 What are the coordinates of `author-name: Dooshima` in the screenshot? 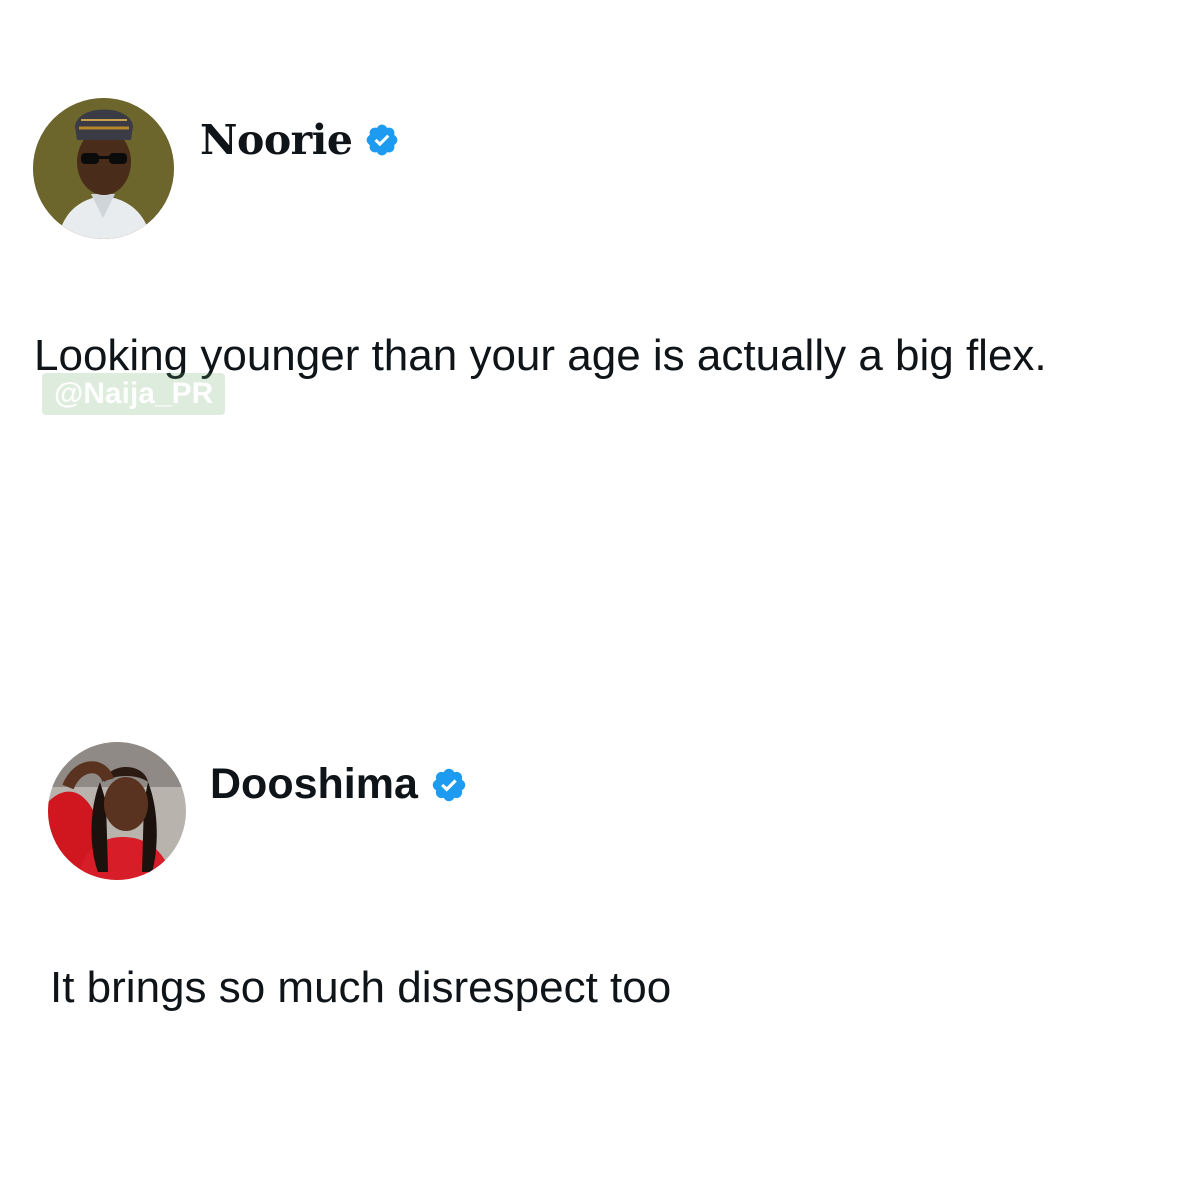 It's located at (314, 784).